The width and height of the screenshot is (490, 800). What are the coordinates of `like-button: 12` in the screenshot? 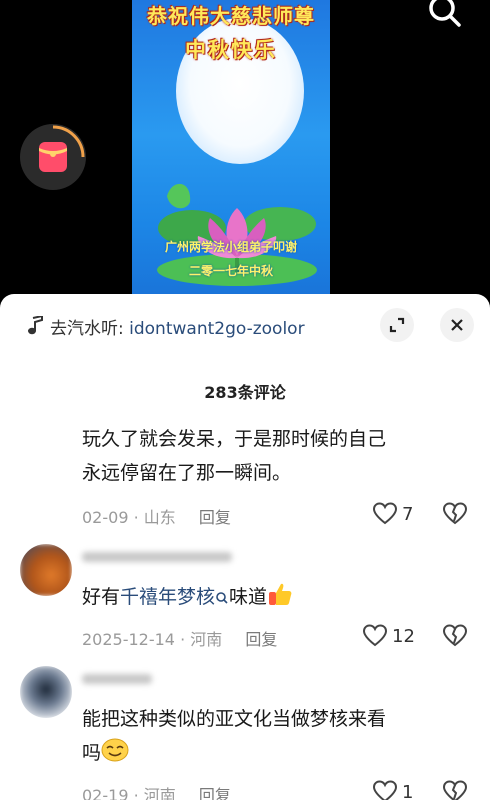 It's located at (388, 636).